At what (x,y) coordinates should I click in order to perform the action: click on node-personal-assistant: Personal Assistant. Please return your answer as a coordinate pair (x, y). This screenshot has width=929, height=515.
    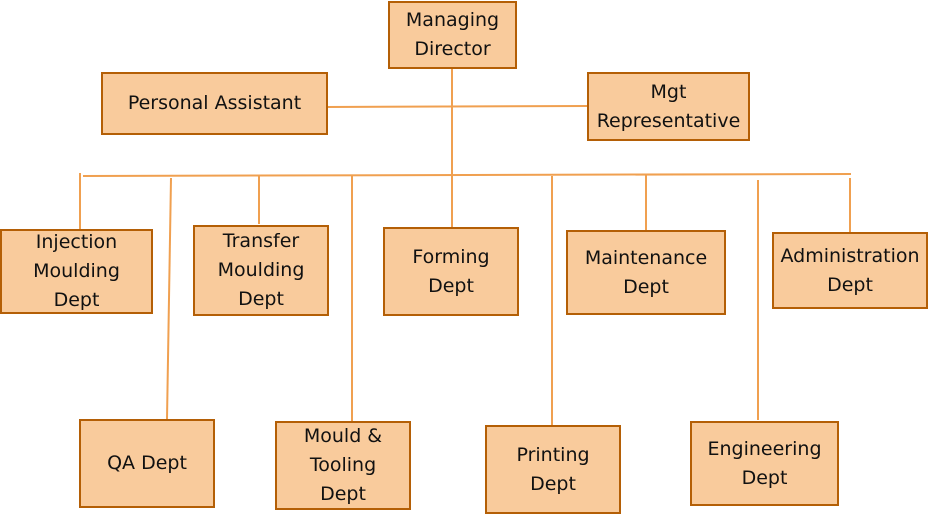
    Looking at the image, I should click on (214, 103).